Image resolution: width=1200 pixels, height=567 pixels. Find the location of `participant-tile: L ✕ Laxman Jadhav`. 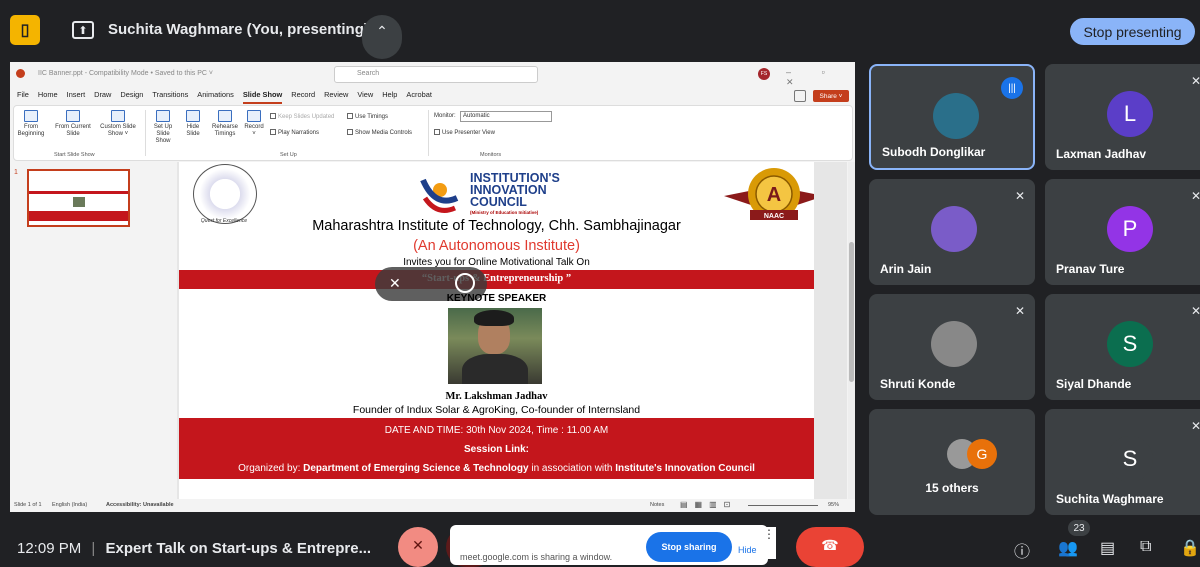

participant-tile: L ✕ Laxman Jadhav is located at coordinates (1122, 117).